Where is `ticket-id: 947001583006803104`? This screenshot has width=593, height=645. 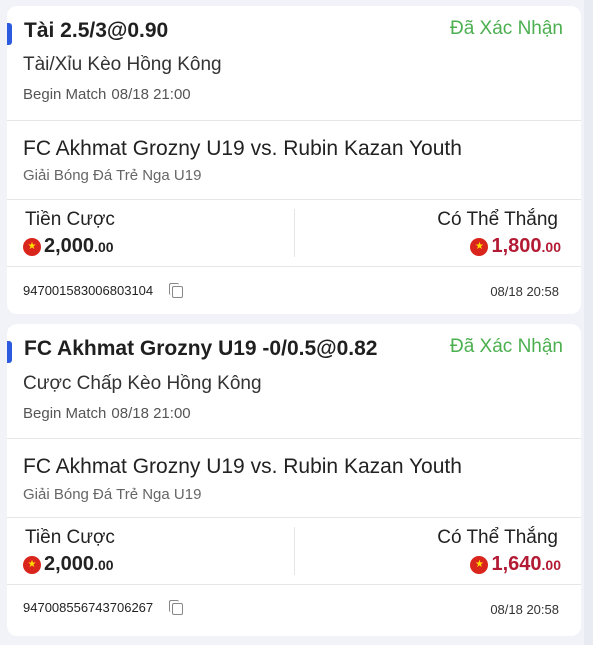
ticket-id: 947001583006803104 is located at coordinates (103, 290).